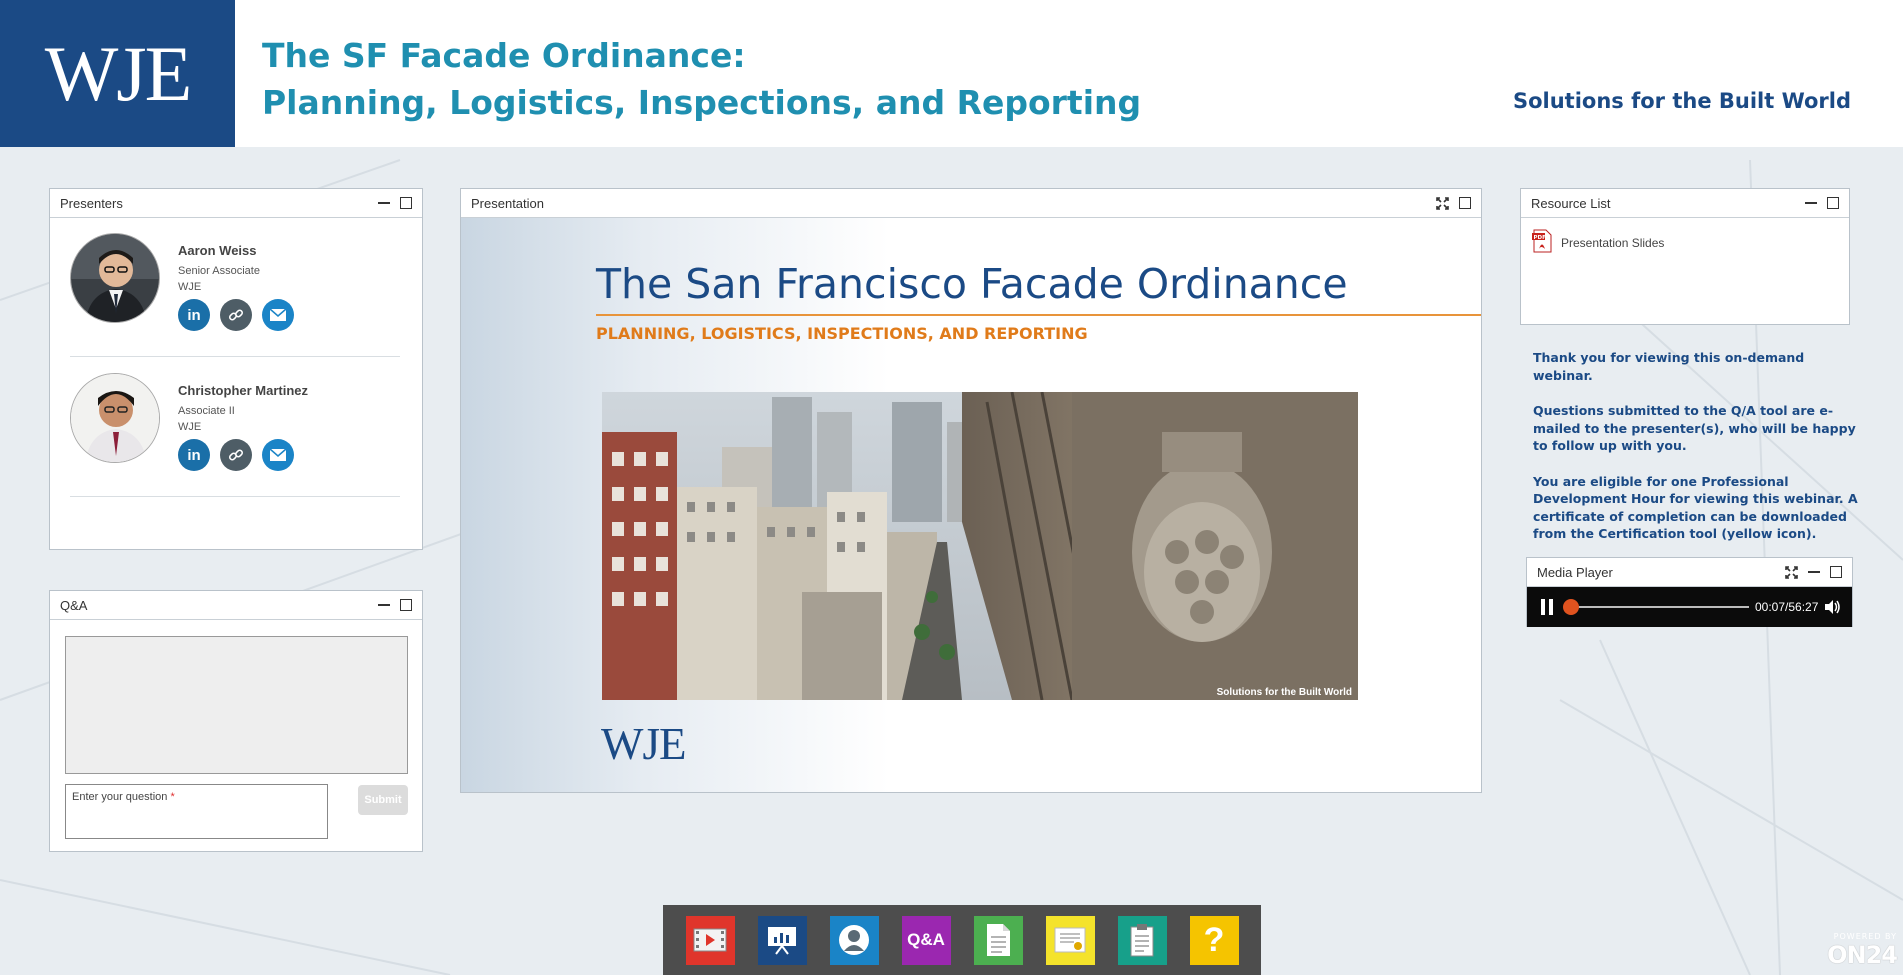 The height and width of the screenshot is (975, 1903). I want to click on progress-handle, so click(1571, 607).